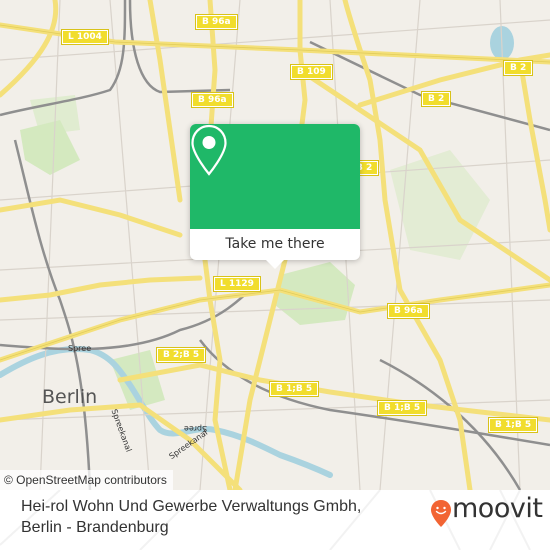 Image resolution: width=550 pixels, height=550 pixels. I want to click on moovit-wordmark: moovit, so click(497, 508).